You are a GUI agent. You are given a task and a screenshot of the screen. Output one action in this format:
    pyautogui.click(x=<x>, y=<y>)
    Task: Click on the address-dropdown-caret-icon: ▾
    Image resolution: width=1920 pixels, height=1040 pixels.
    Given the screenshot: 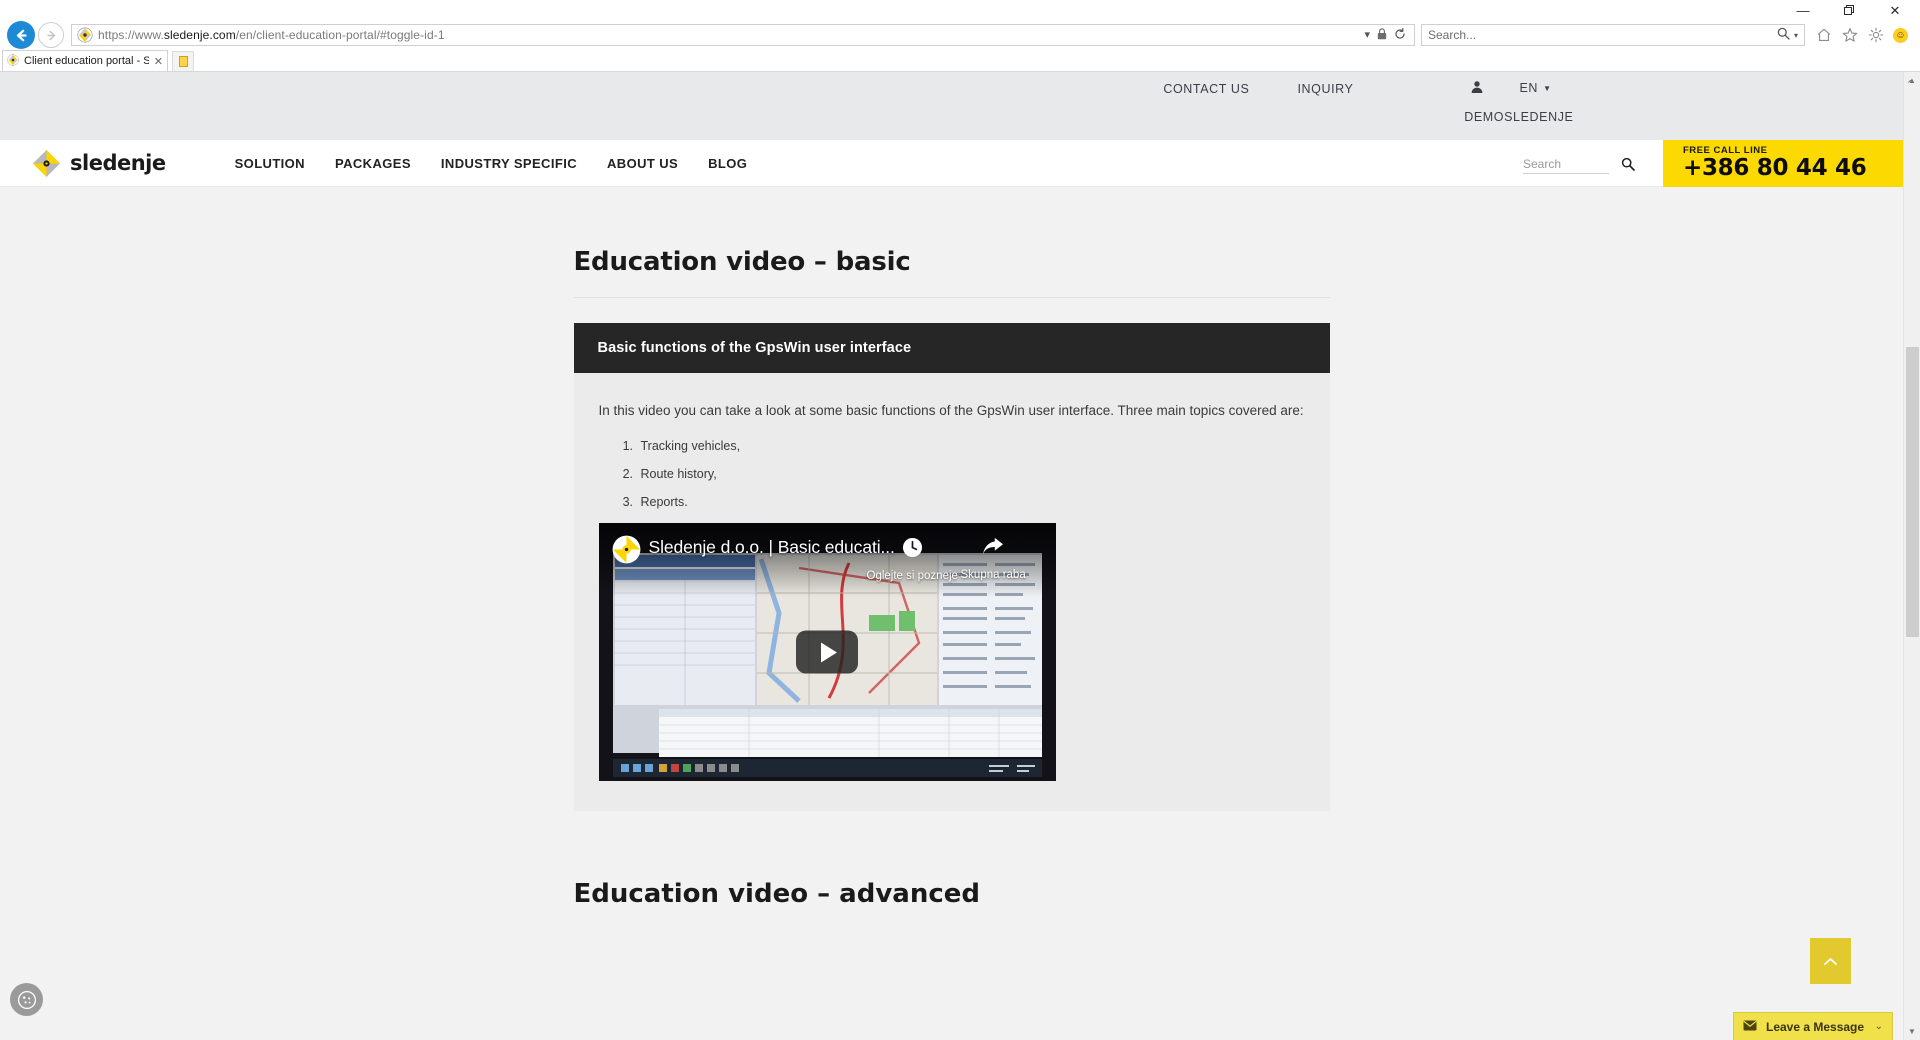 What is the action you would take?
    pyautogui.click(x=1367, y=35)
    